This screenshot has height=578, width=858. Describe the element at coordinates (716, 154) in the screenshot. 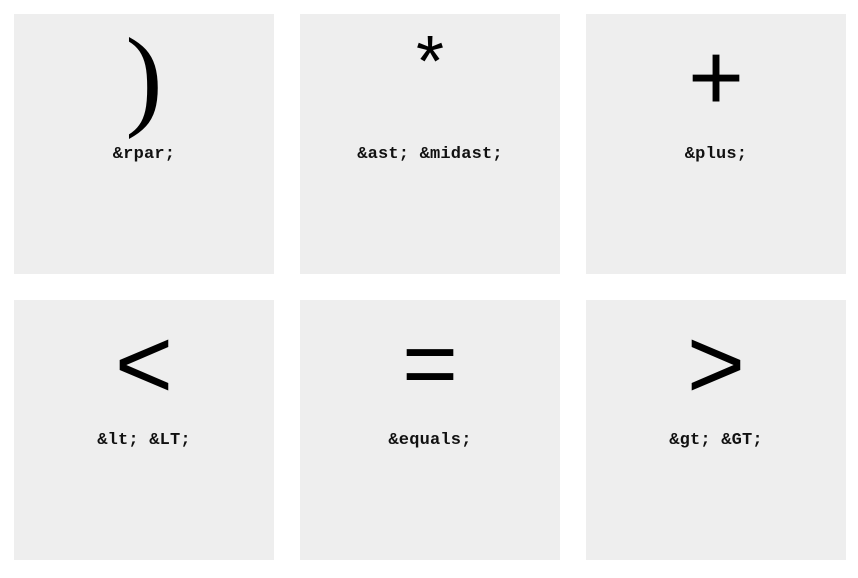

I see `entity-name-label: &plus;` at that location.